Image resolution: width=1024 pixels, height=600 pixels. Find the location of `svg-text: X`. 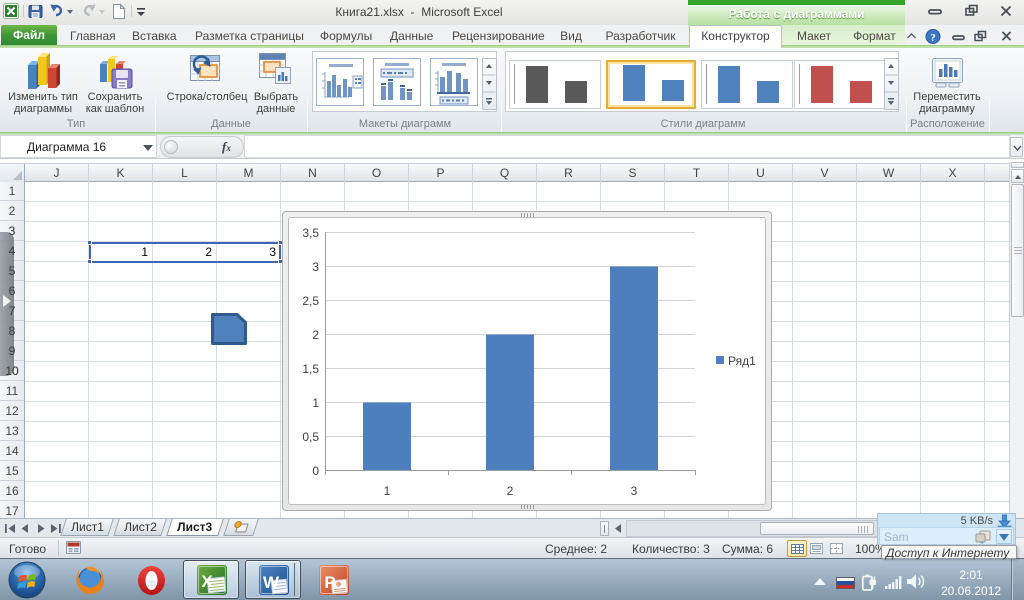

svg-text: X is located at coordinates (207, 581).